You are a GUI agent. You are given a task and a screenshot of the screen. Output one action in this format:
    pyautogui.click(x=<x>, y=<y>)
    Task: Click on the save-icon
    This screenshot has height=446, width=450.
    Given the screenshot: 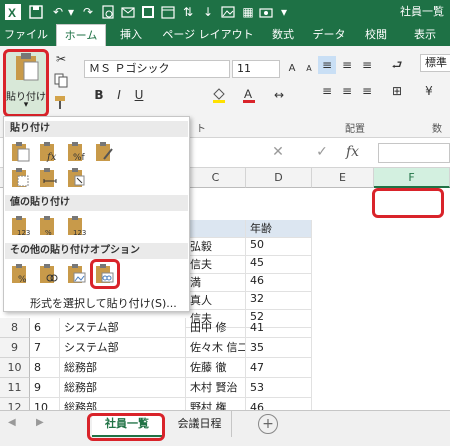 What is the action you would take?
    pyautogui.click(x=36, y=12)
    